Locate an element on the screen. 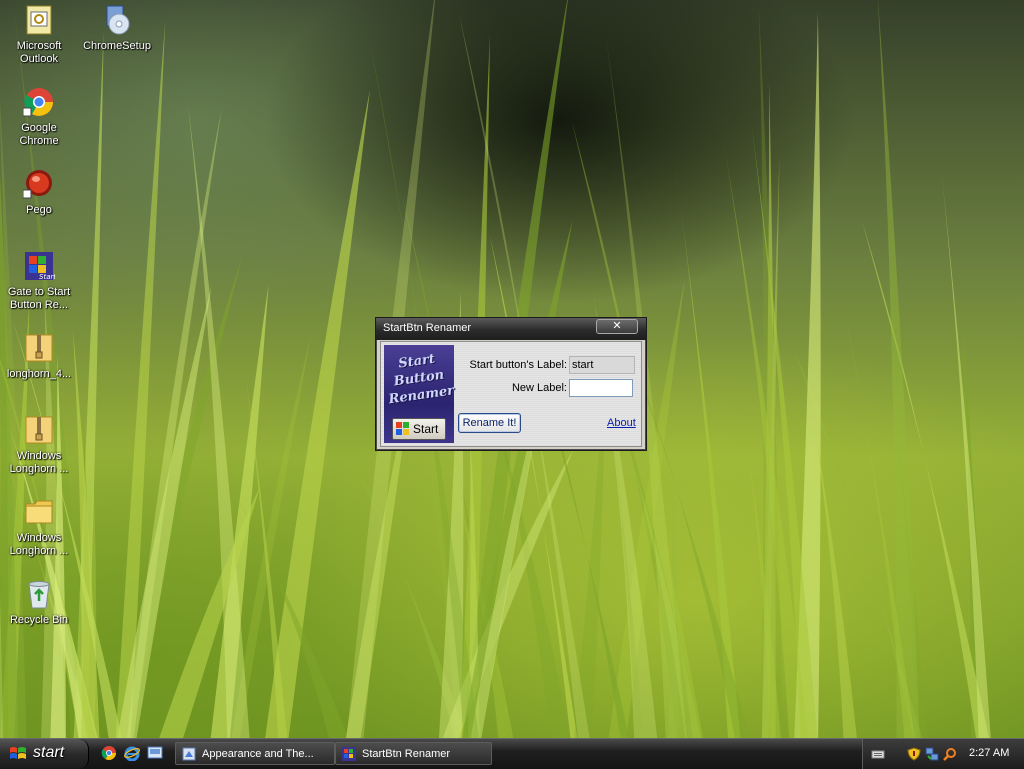  logo-start-button: Start is located at coordinates (419, 429).